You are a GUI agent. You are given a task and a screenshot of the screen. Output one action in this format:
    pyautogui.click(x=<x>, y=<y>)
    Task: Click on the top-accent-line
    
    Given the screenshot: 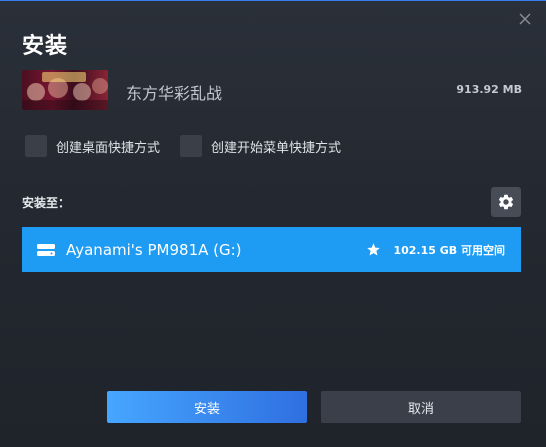 What is the action you would take?
    pyautogui.click(x=273, y=0)
    